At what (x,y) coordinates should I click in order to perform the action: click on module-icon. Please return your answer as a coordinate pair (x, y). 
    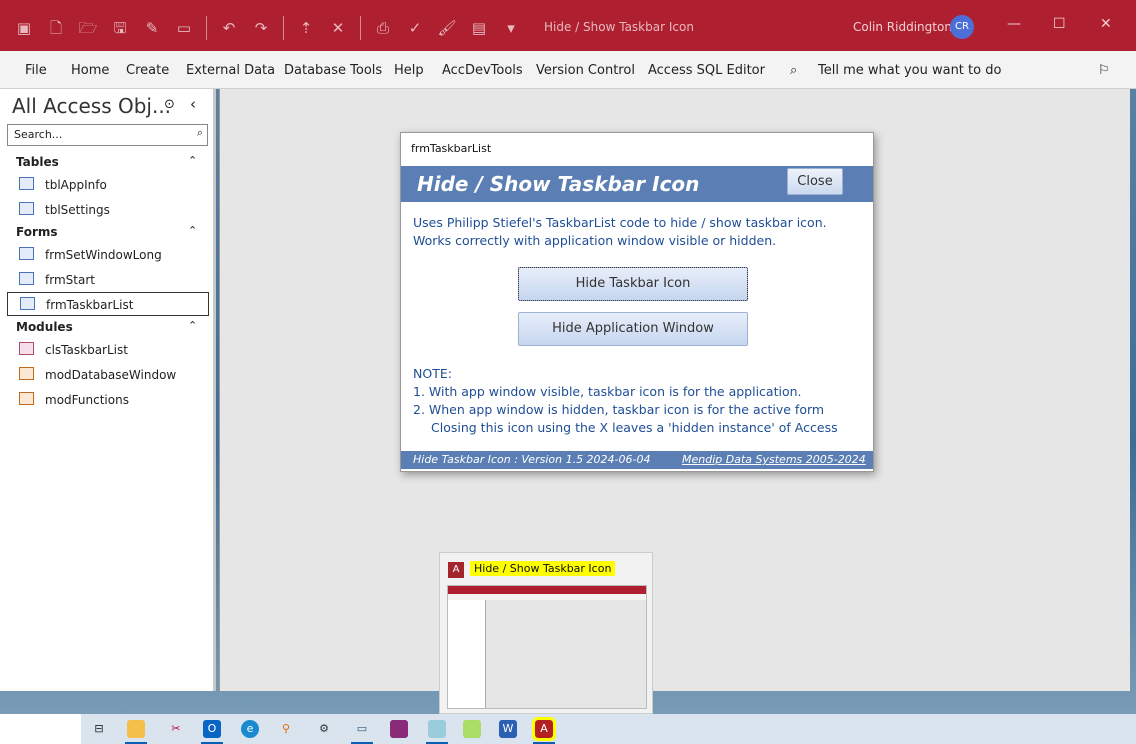
    Looking at the image, I should click on (26, 398).